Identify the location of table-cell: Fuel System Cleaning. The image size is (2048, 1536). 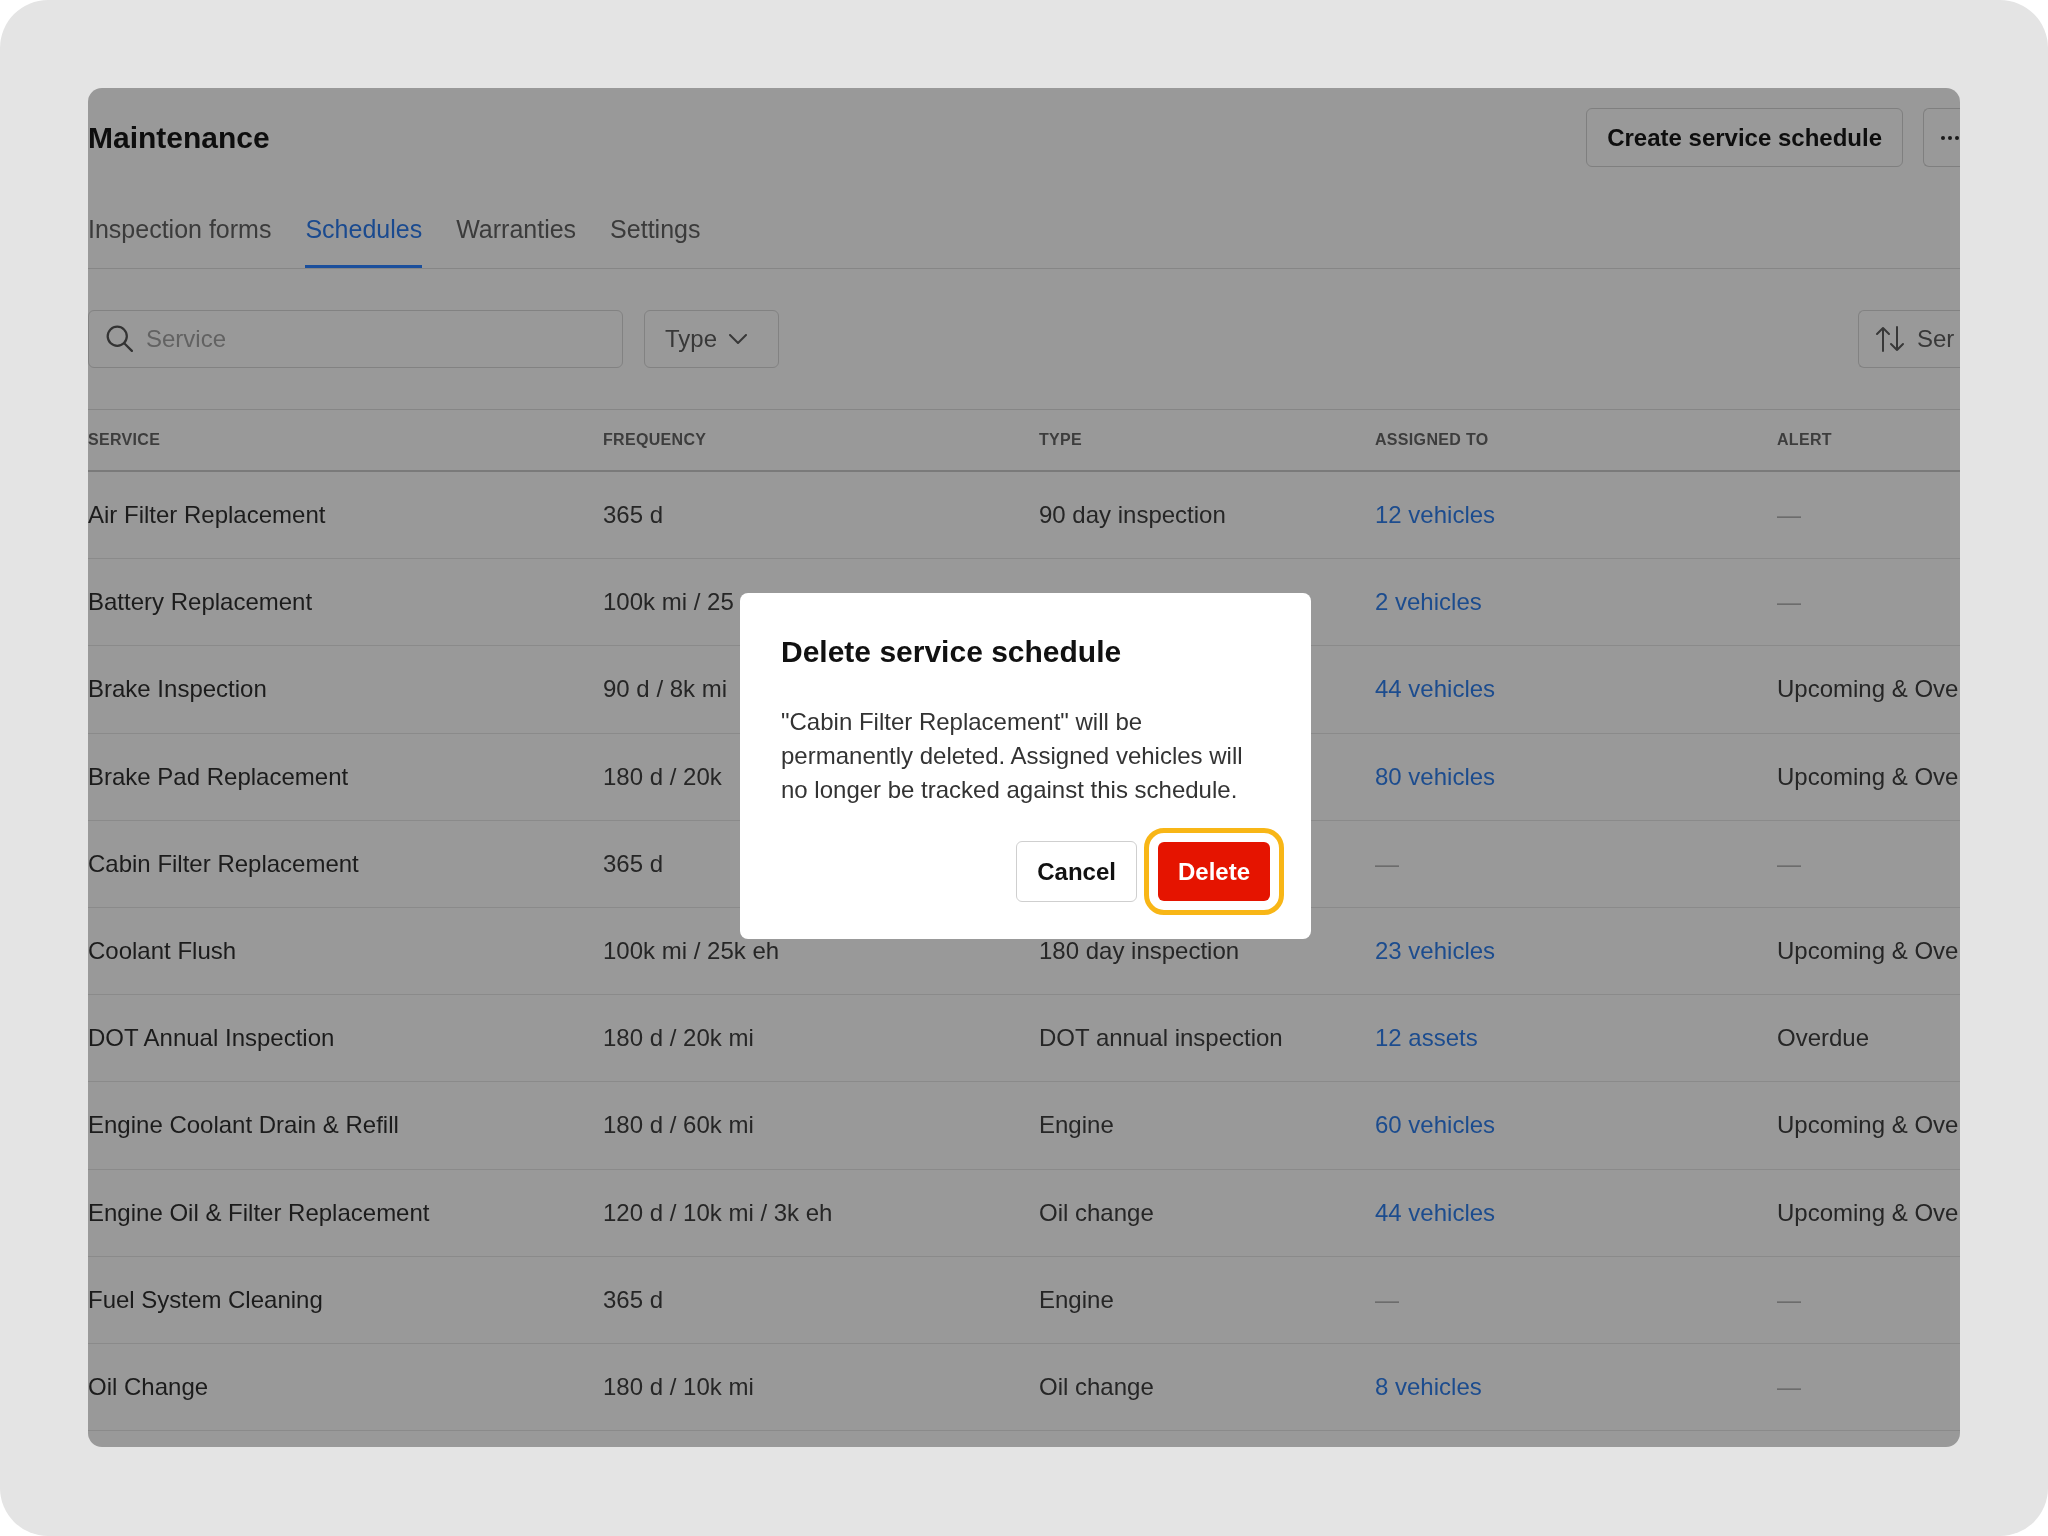
(205, 1299).